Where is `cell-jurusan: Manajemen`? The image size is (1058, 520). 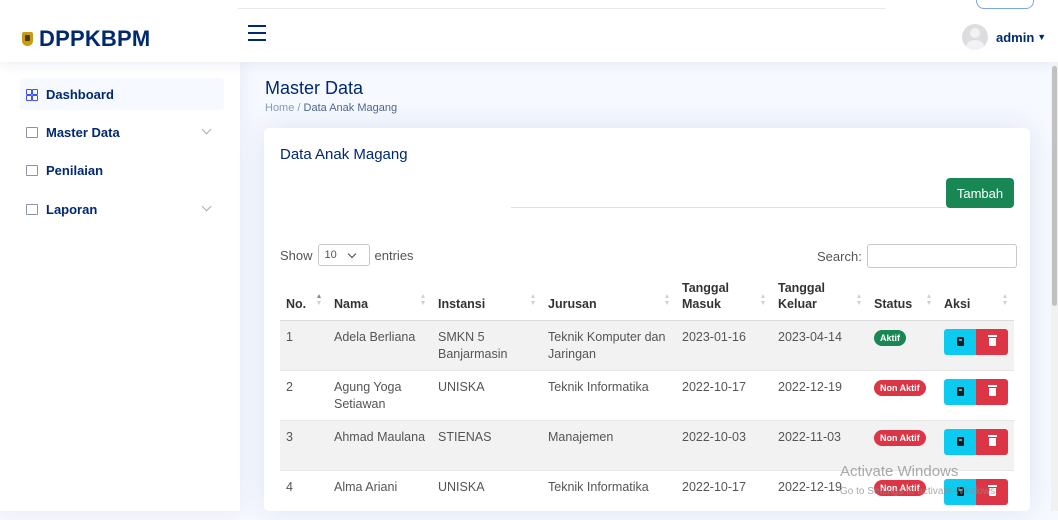
cell-jurusan: Manajemen is located at coordinates (609, 444).